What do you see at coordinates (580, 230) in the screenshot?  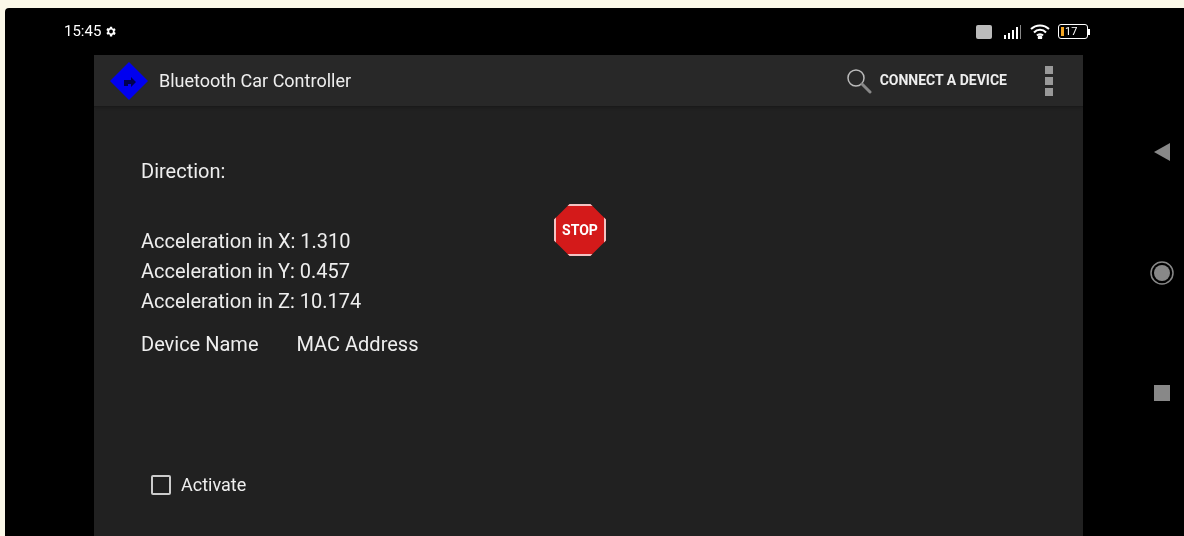 I see `stop-sign-icon: STOP` at bounding box center [580, 230].